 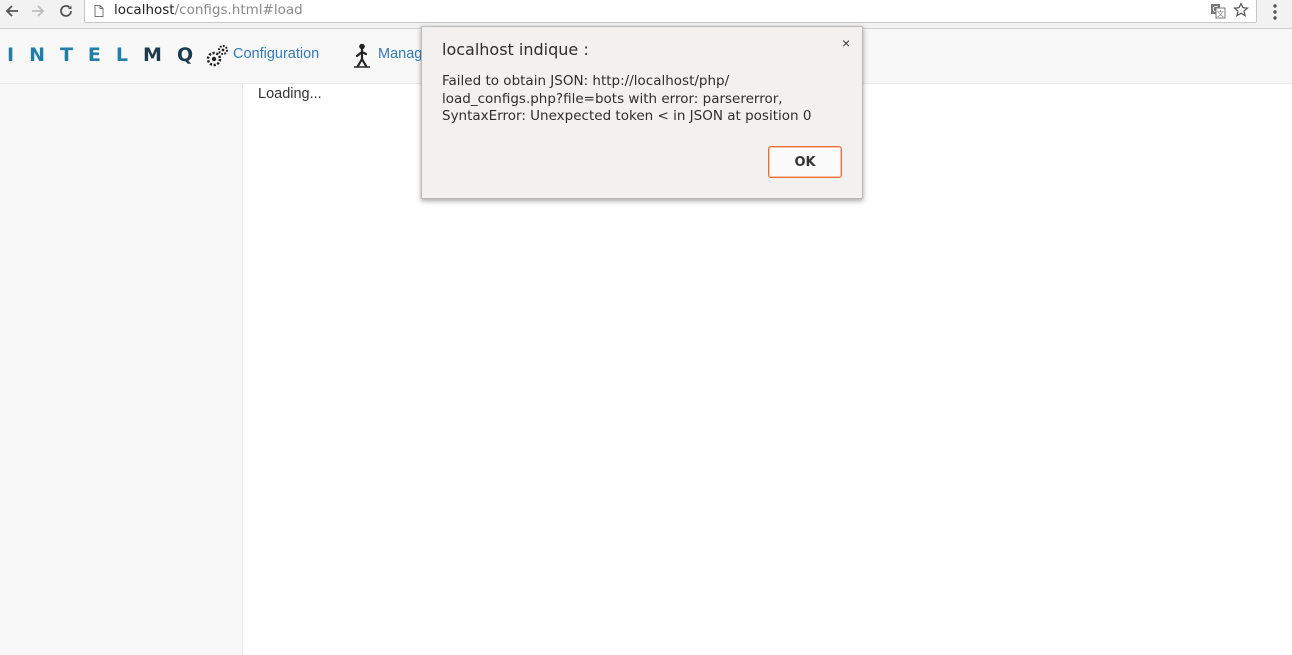 I want to click on back-arrow-icon, so click(x=12, y=11).